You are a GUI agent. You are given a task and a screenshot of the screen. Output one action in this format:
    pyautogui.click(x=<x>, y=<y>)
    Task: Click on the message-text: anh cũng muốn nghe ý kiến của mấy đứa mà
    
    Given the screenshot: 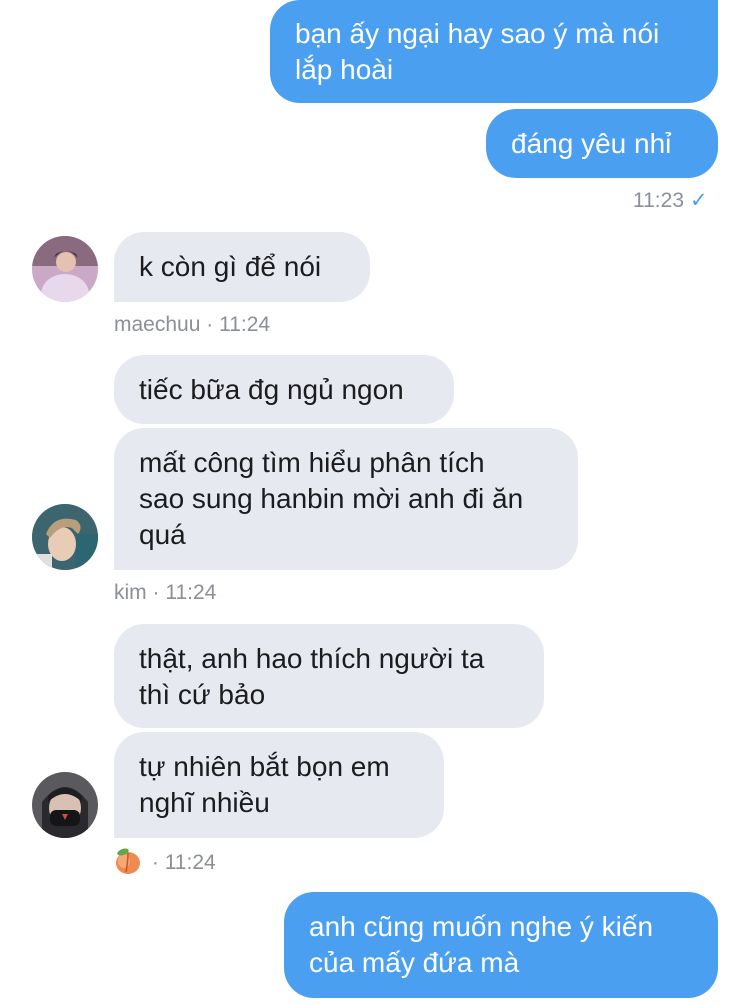 What is the action you would take?
    pyautogui.click(x=481, y=944)
    